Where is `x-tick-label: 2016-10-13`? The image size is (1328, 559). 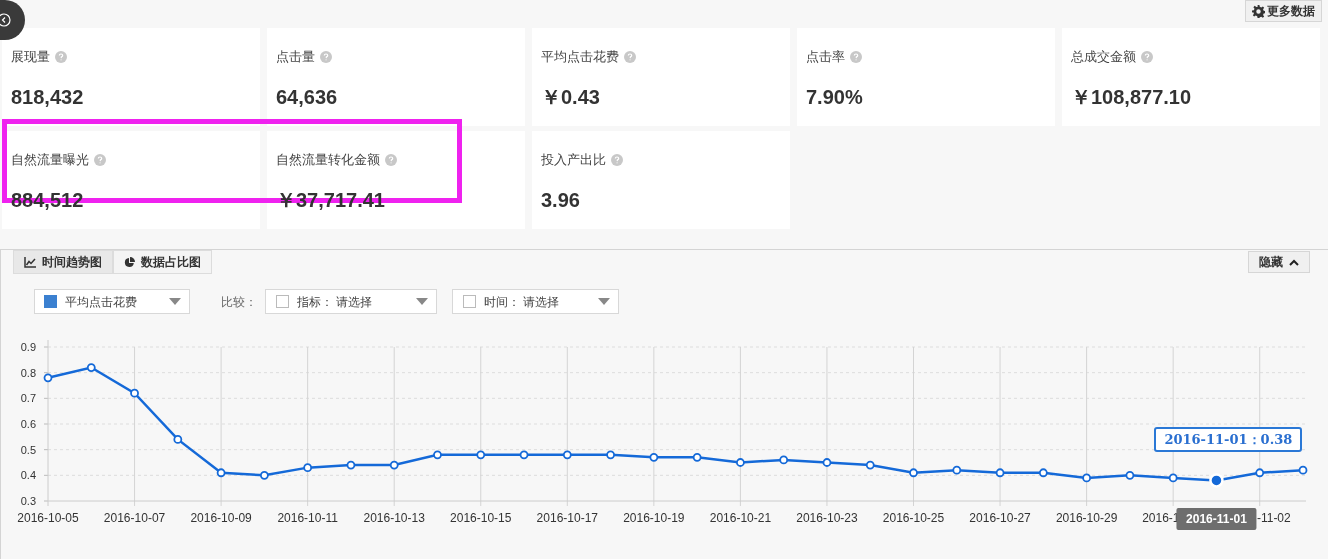 x-tick-label: 2016-10-13 is located at coordinates (394, 518).